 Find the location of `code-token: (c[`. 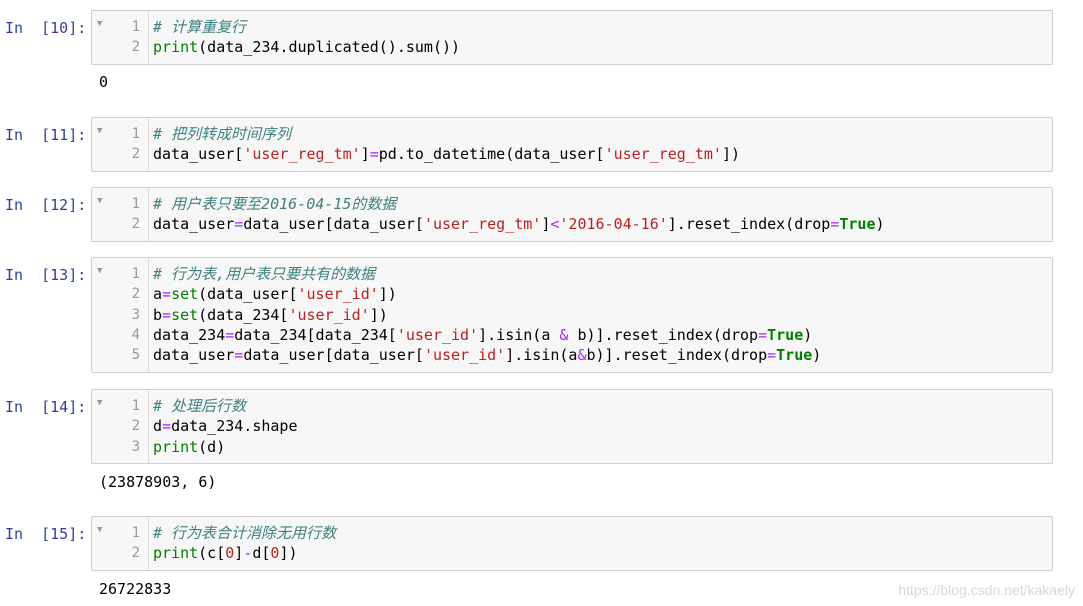

code-token: (c[ is located at coordinates (212, 553).